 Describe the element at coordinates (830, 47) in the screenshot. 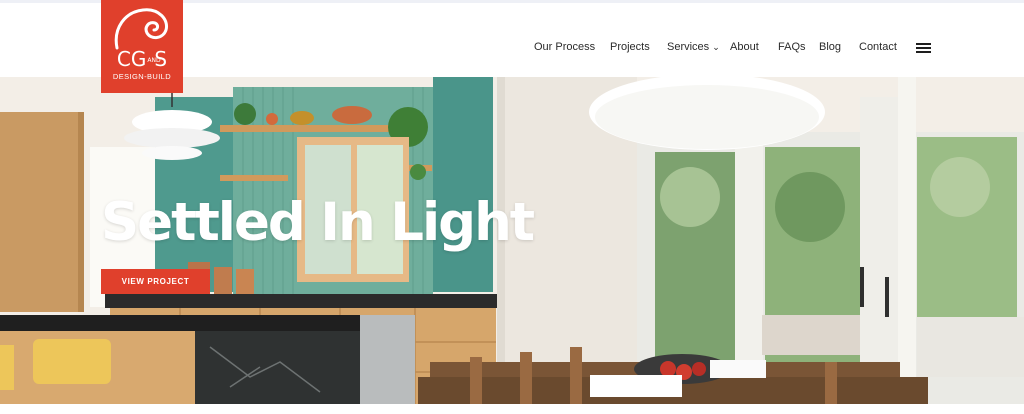

I see `nav-blog: Blog` at that location.